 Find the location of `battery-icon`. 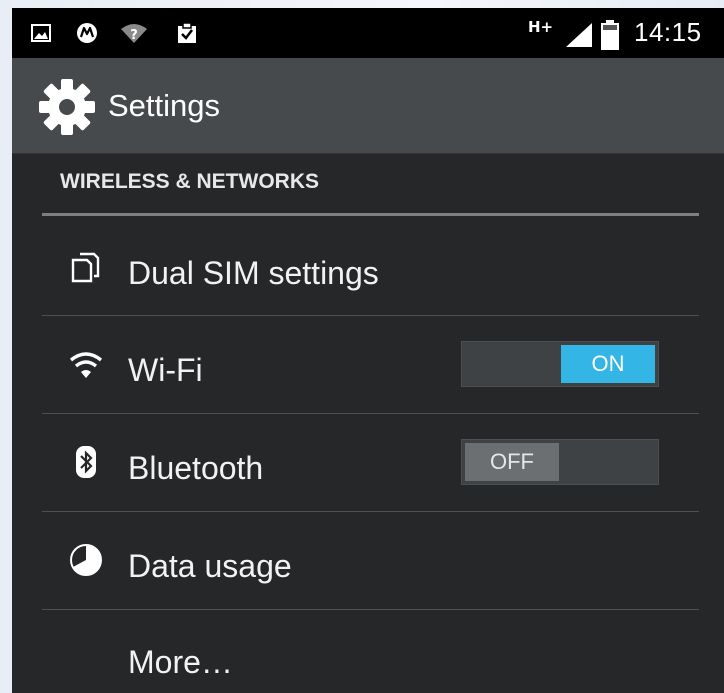

battery-icon is located at coordinates (610, 35).